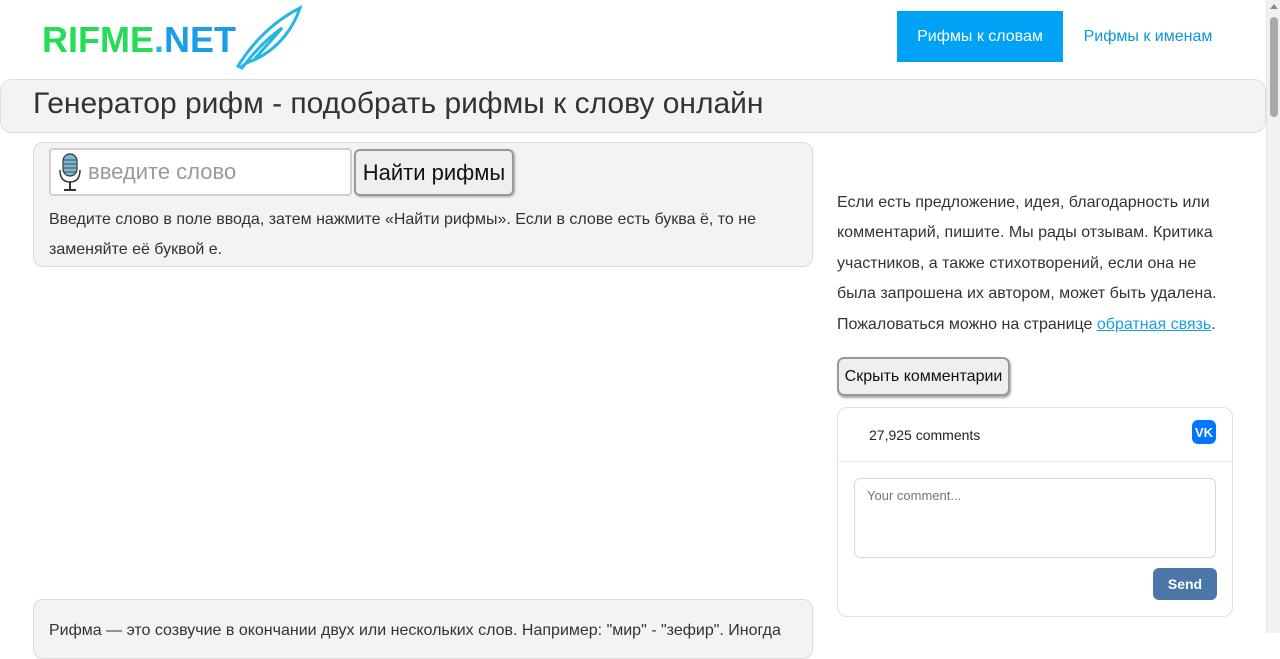 Image resolution: width=1280 pixels, height=659 pixels. I want to click on search-input, so click(213, 172).